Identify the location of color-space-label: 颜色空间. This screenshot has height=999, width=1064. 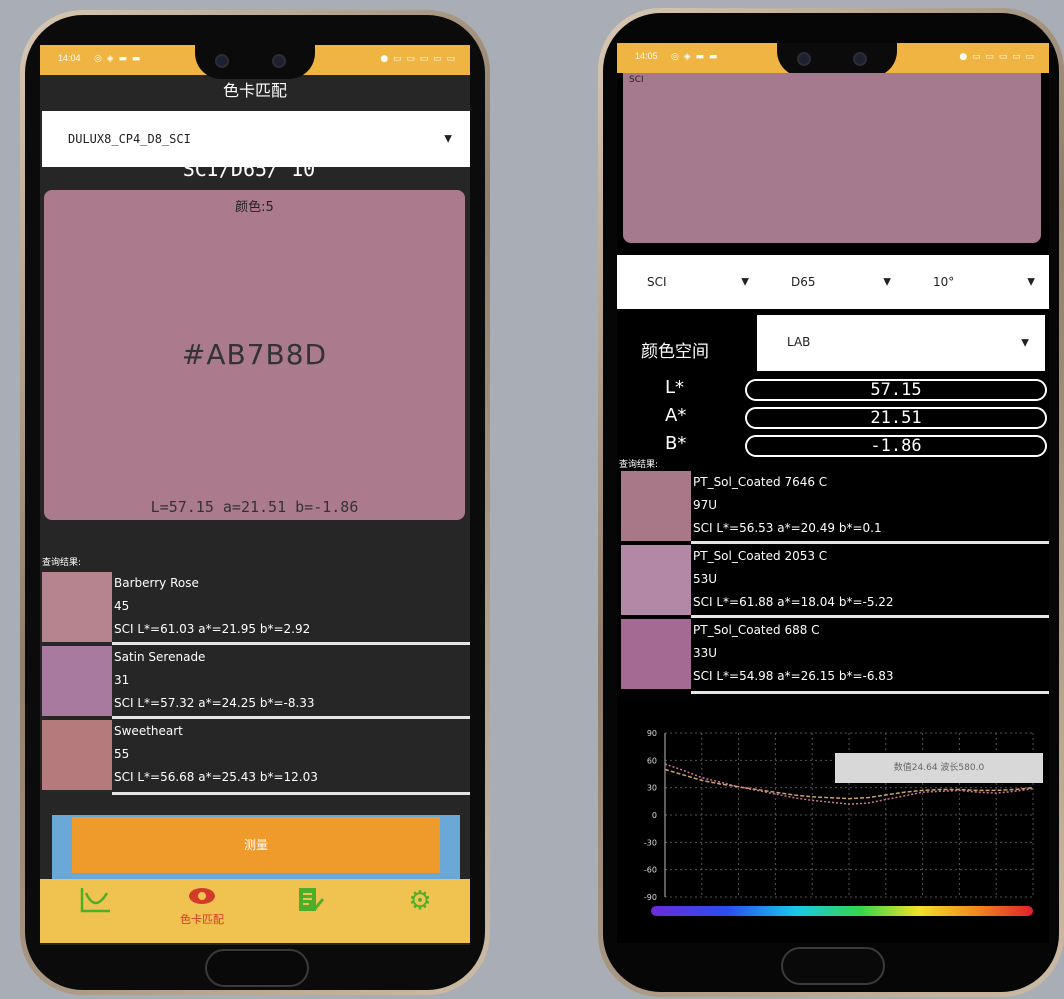
(675, 352).